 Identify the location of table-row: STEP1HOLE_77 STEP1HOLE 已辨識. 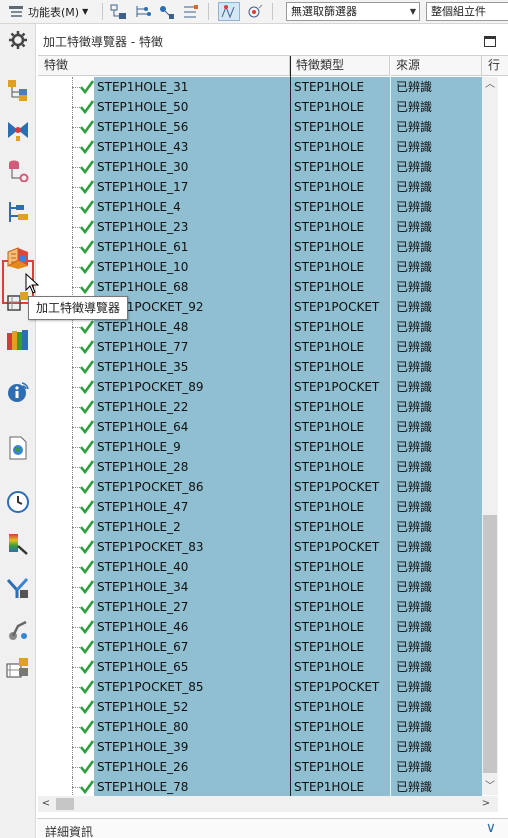
(260, 347).